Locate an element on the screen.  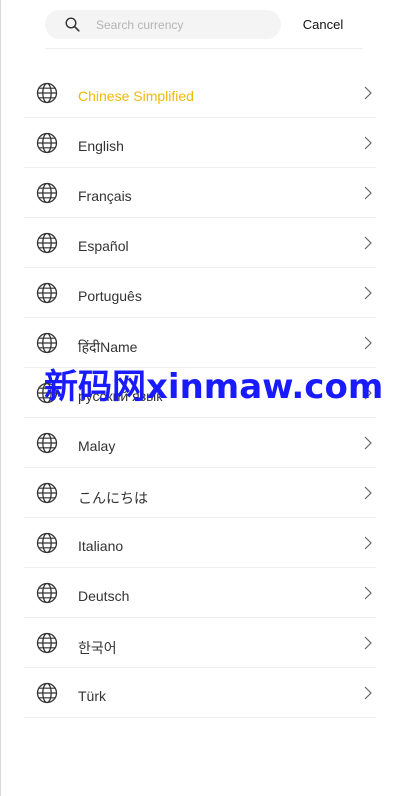
language-item-chinese-simplified: Chinese Simplified is located at coordinates (200, 93).